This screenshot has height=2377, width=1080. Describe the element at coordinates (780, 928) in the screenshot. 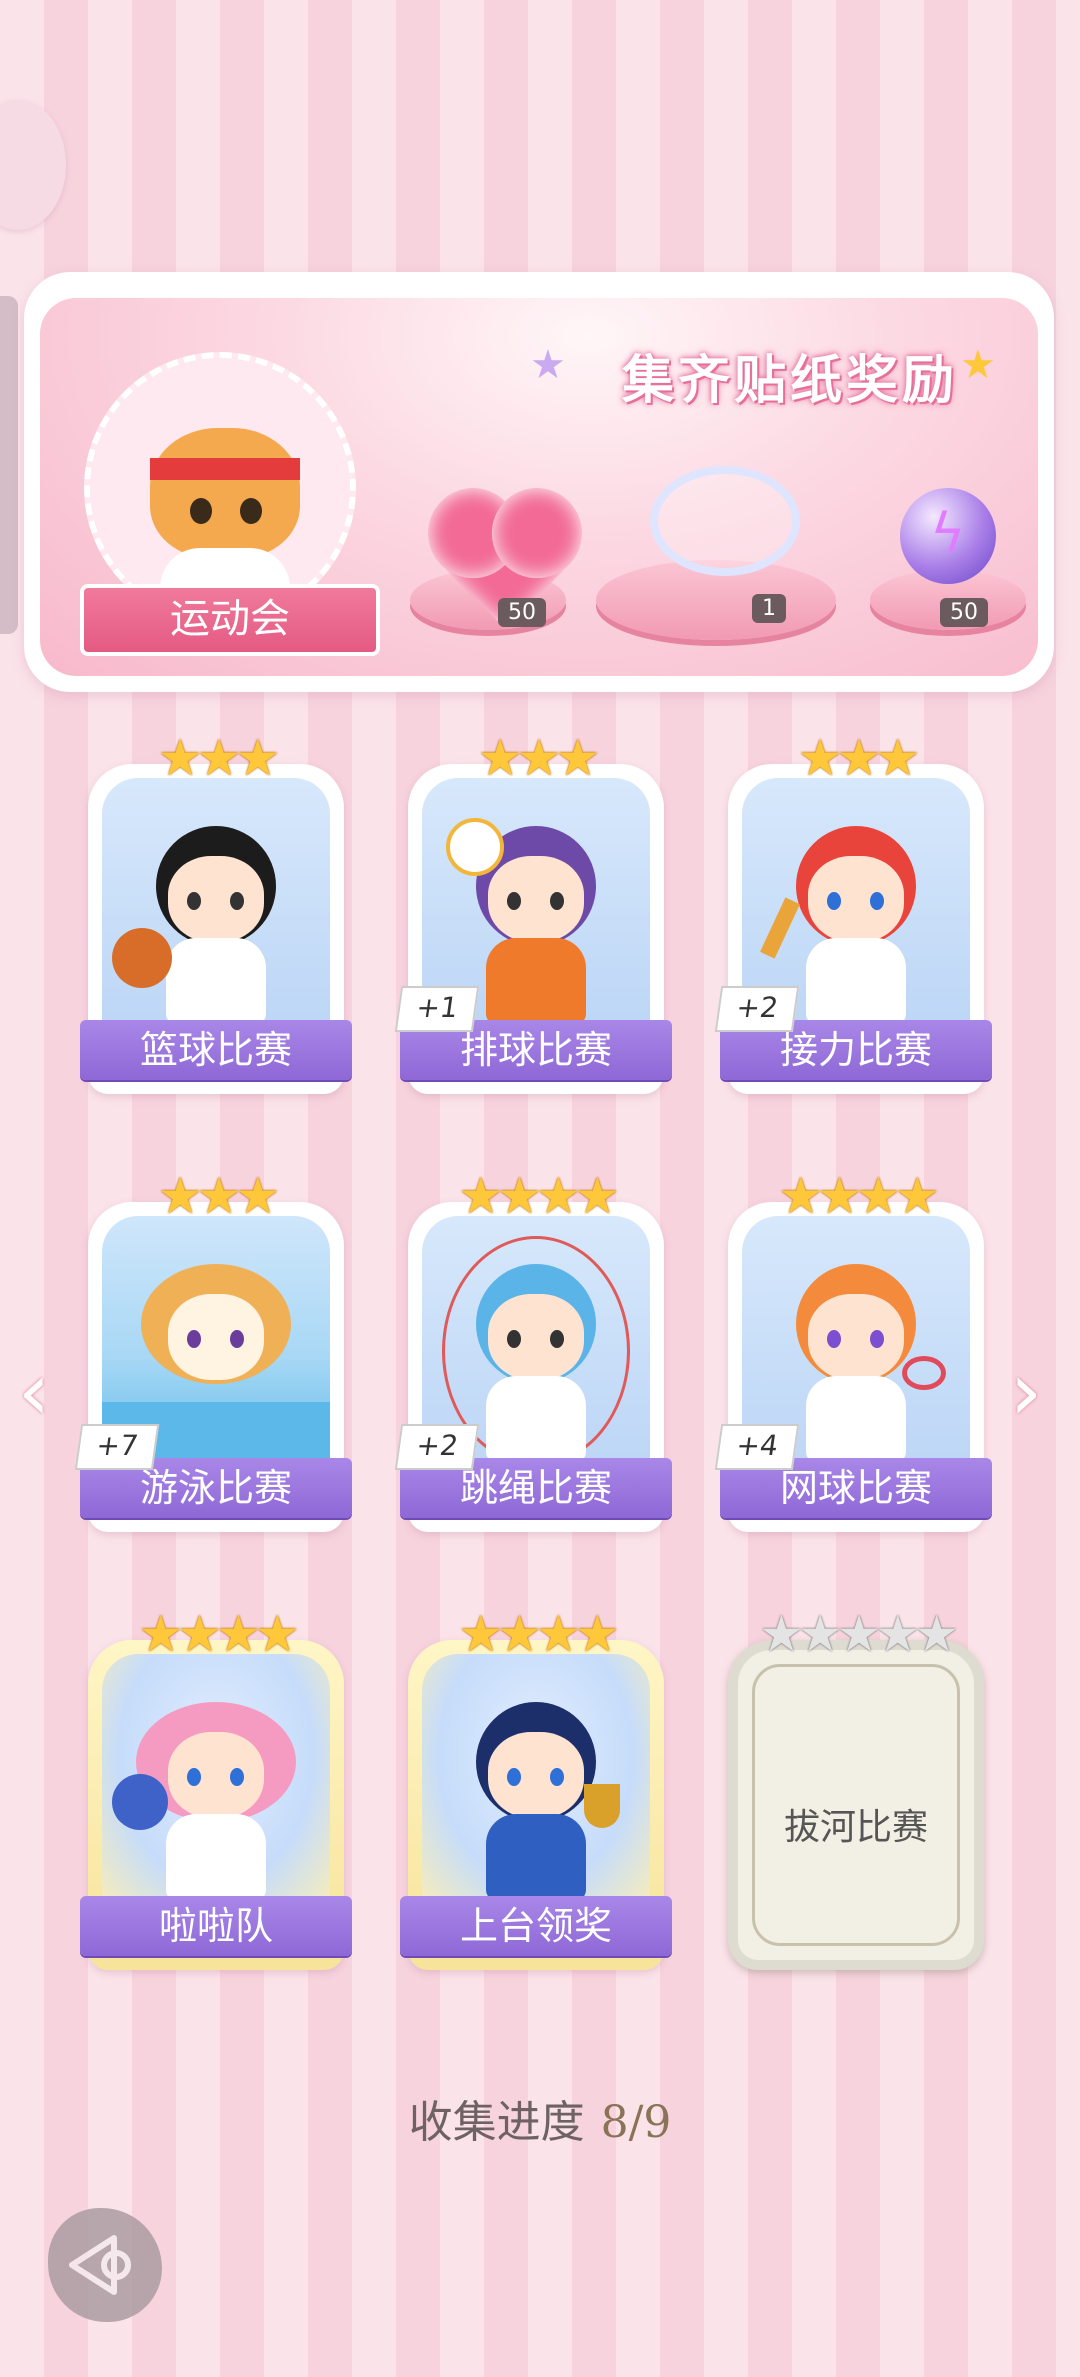

I see `baton-icon` at that location.